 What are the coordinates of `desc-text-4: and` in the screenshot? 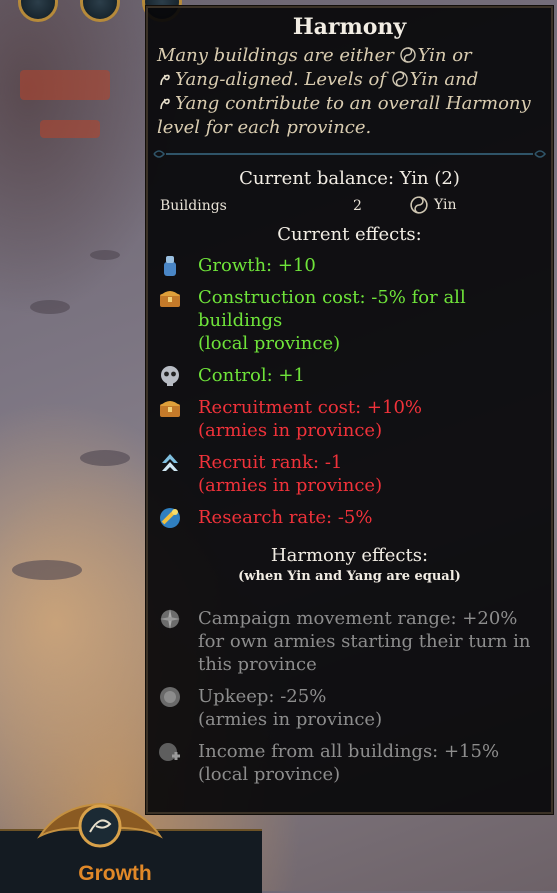 It's located at (458, 79).